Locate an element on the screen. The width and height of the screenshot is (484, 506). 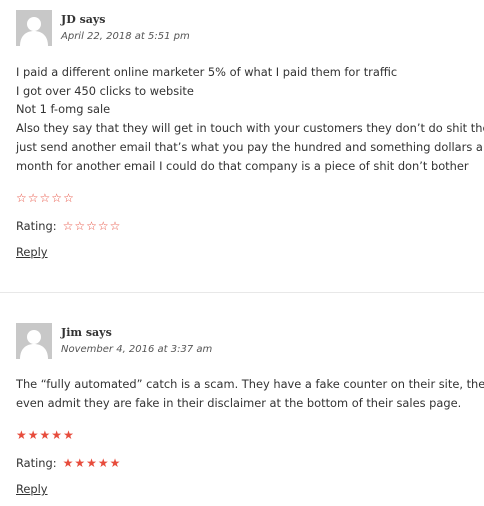
comment-line: I got over 450 clicks to website is located at coordinates (105, 90).